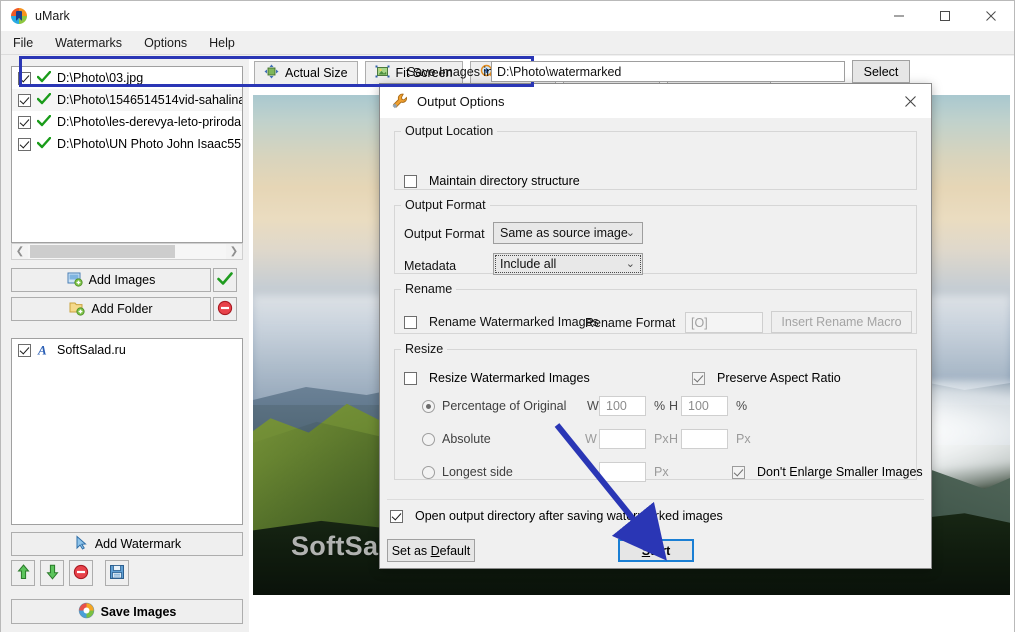  I want to click on percentage-radio-row: Percentage of Original, so click(494, 406).